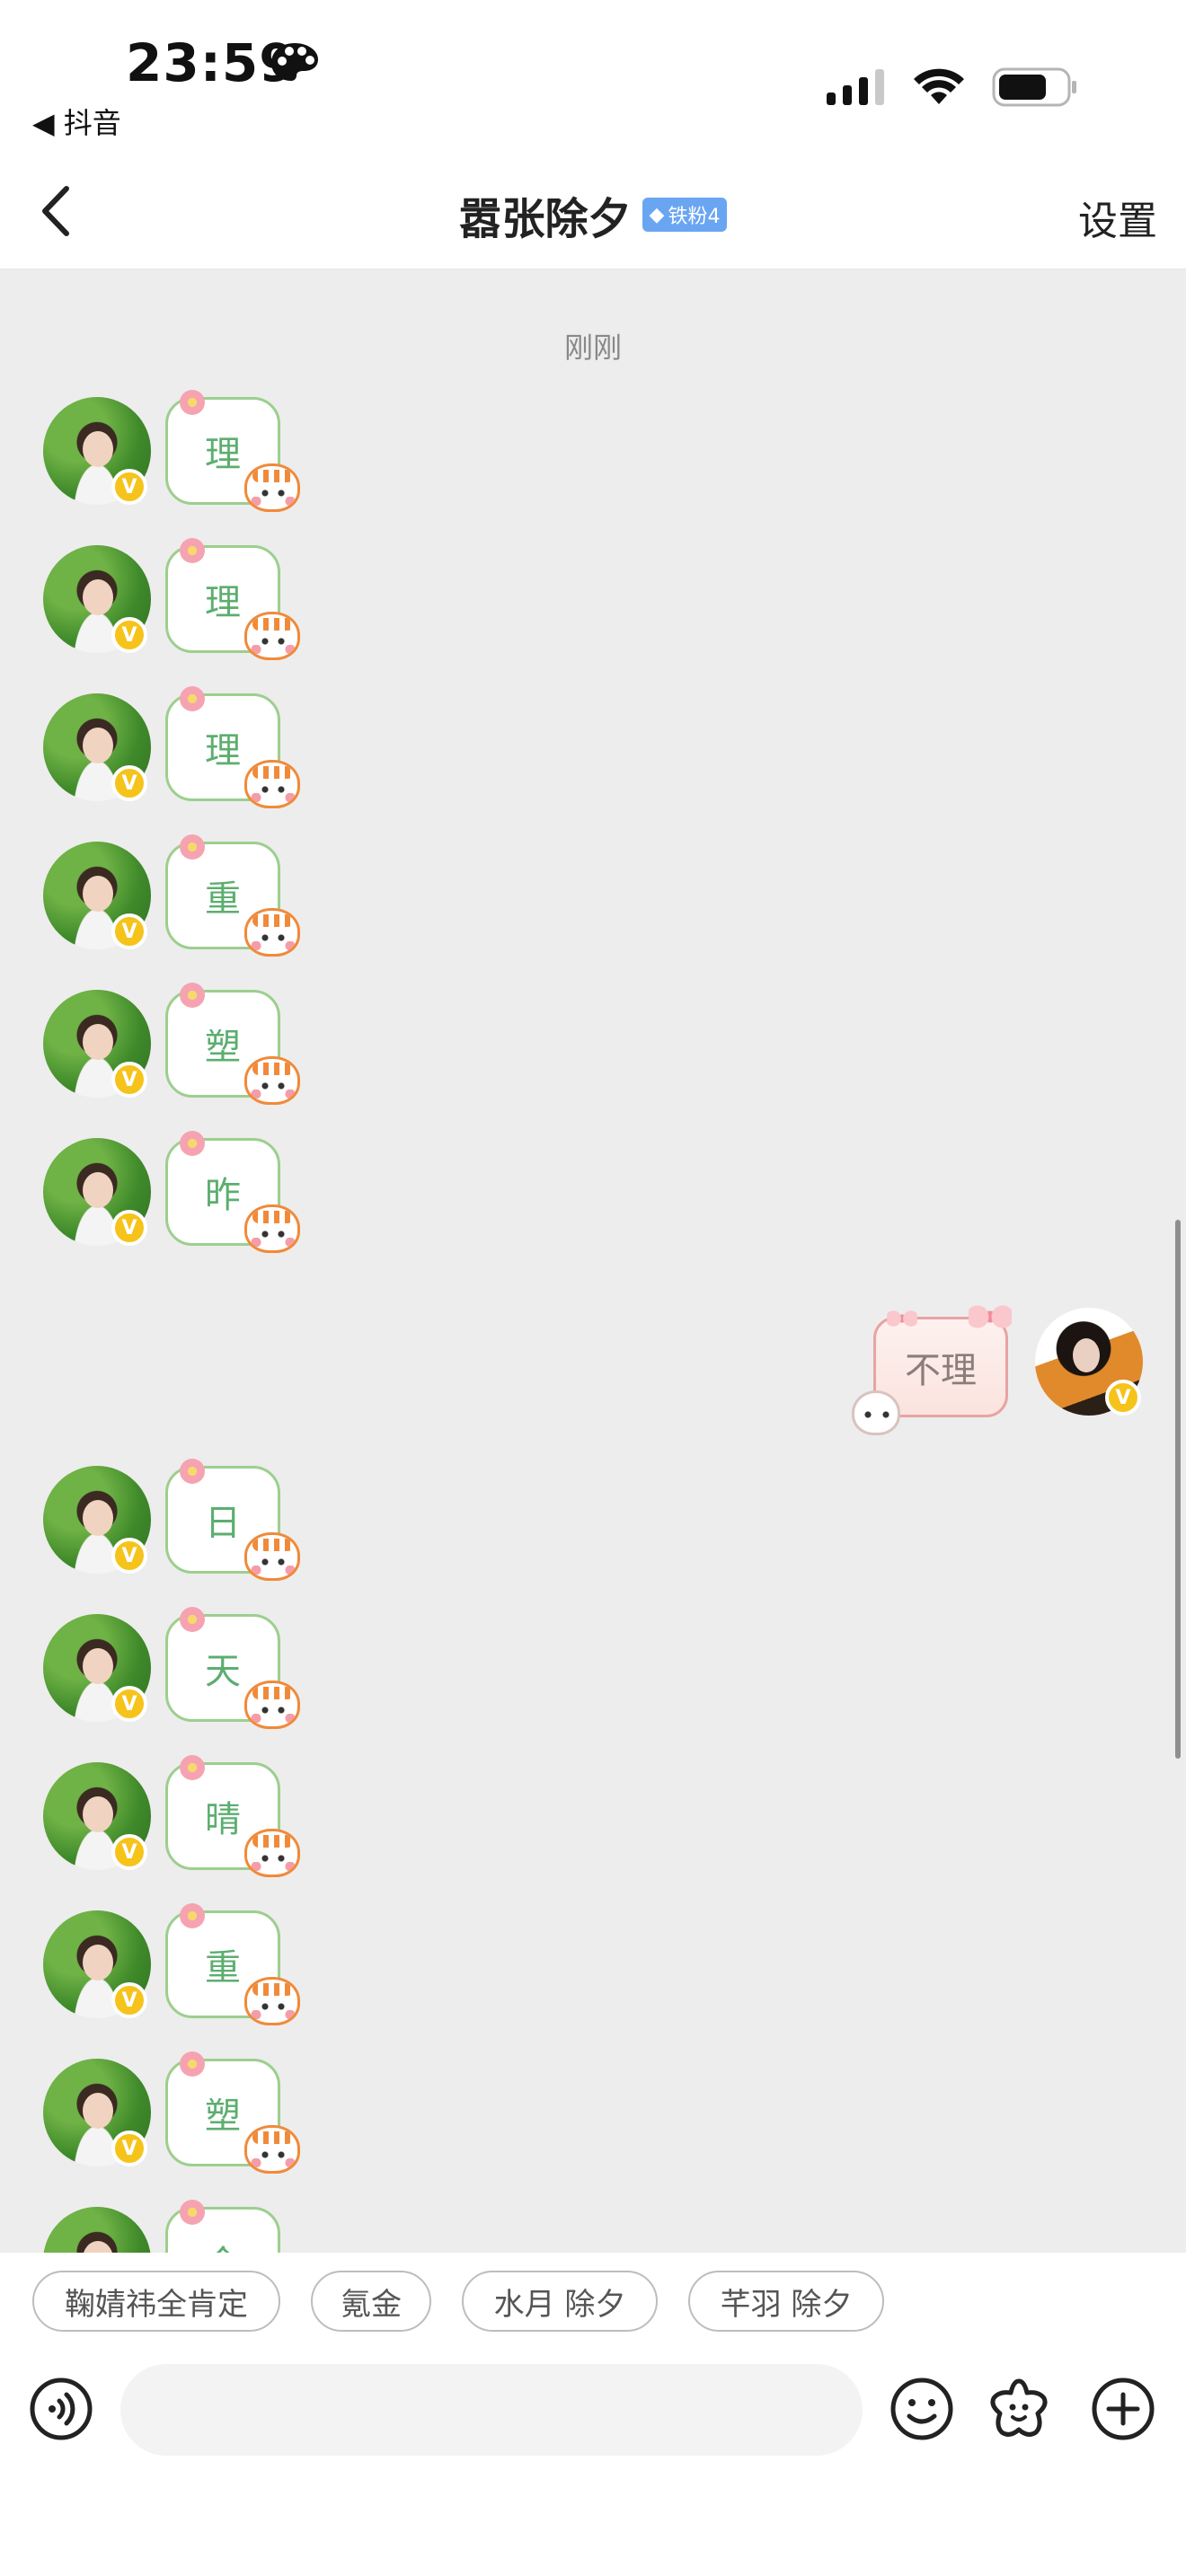  Describe the element at coordinates (939, 86) in the screenshot. I see `wifi-icon` at that location.